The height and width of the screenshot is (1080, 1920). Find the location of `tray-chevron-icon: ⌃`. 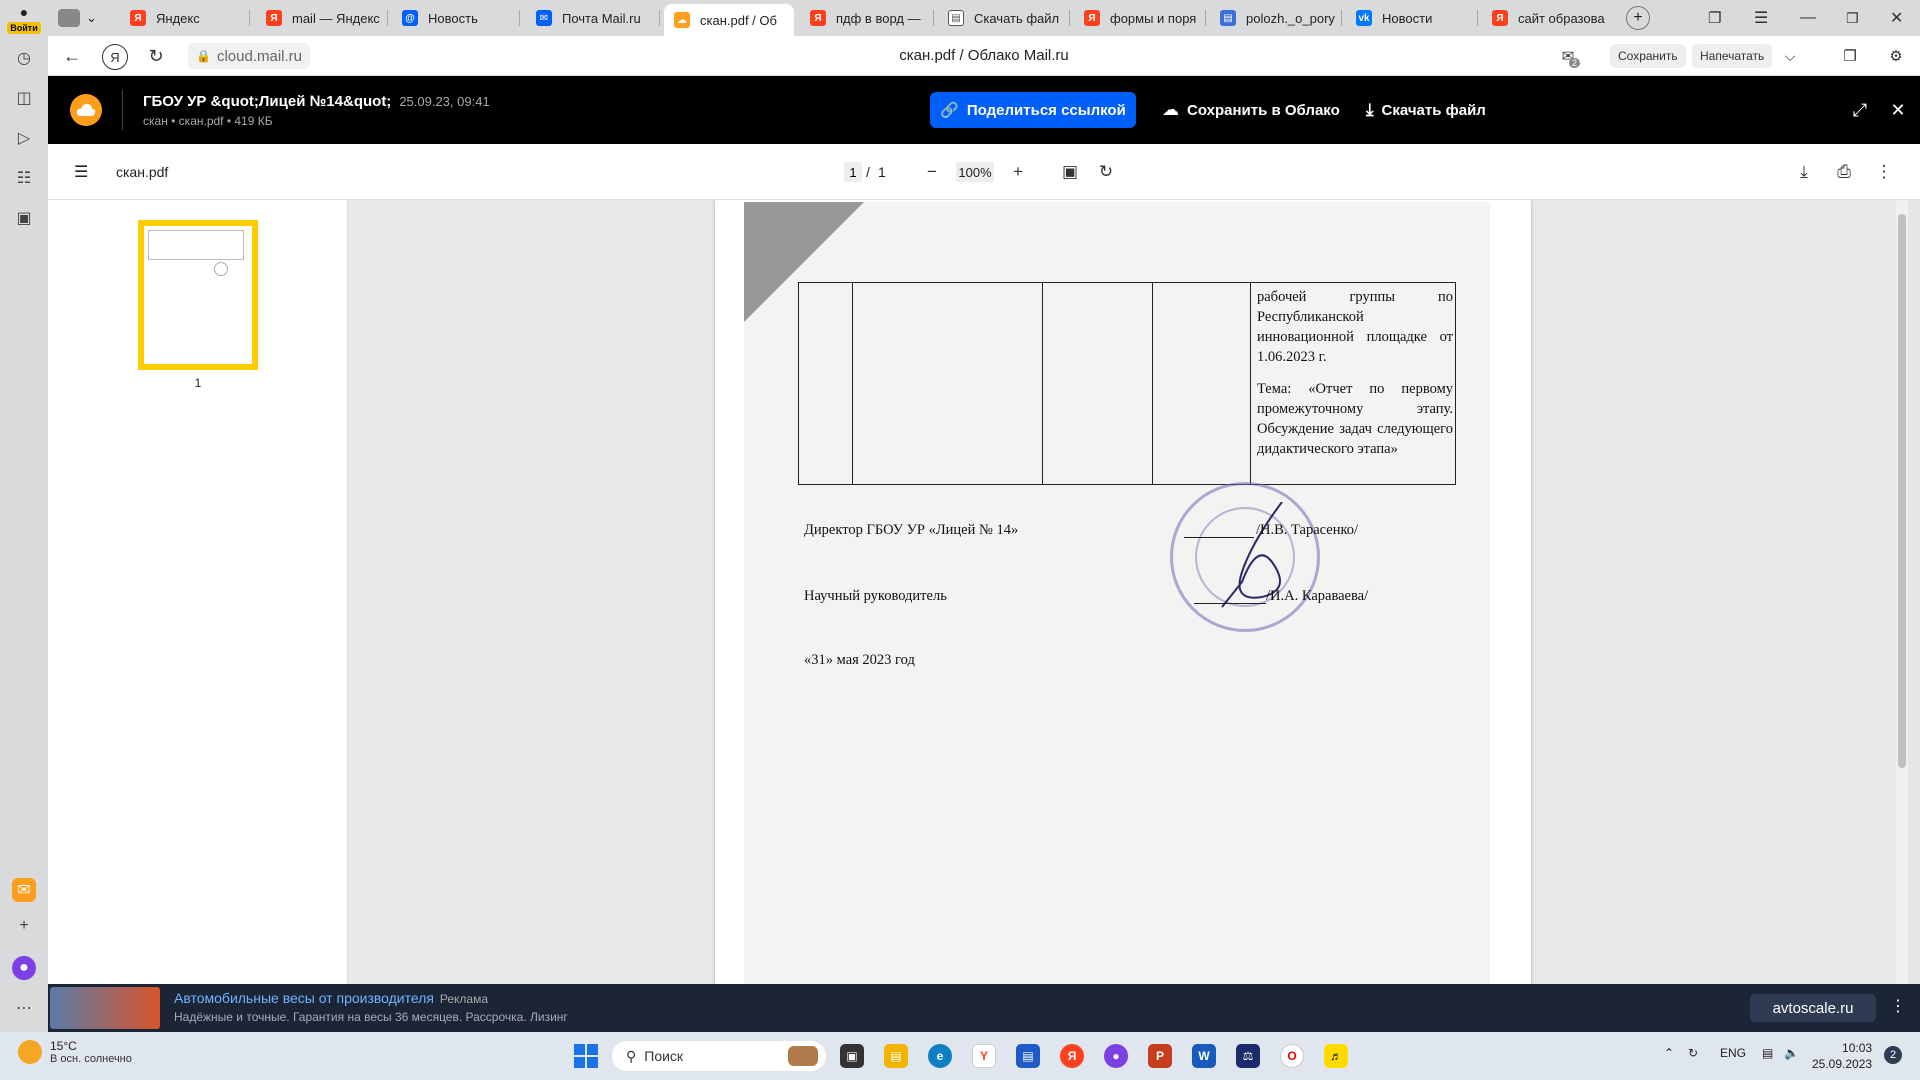

tray-chevron-icon: ⌃ is located at coordinates (1669, 1053).